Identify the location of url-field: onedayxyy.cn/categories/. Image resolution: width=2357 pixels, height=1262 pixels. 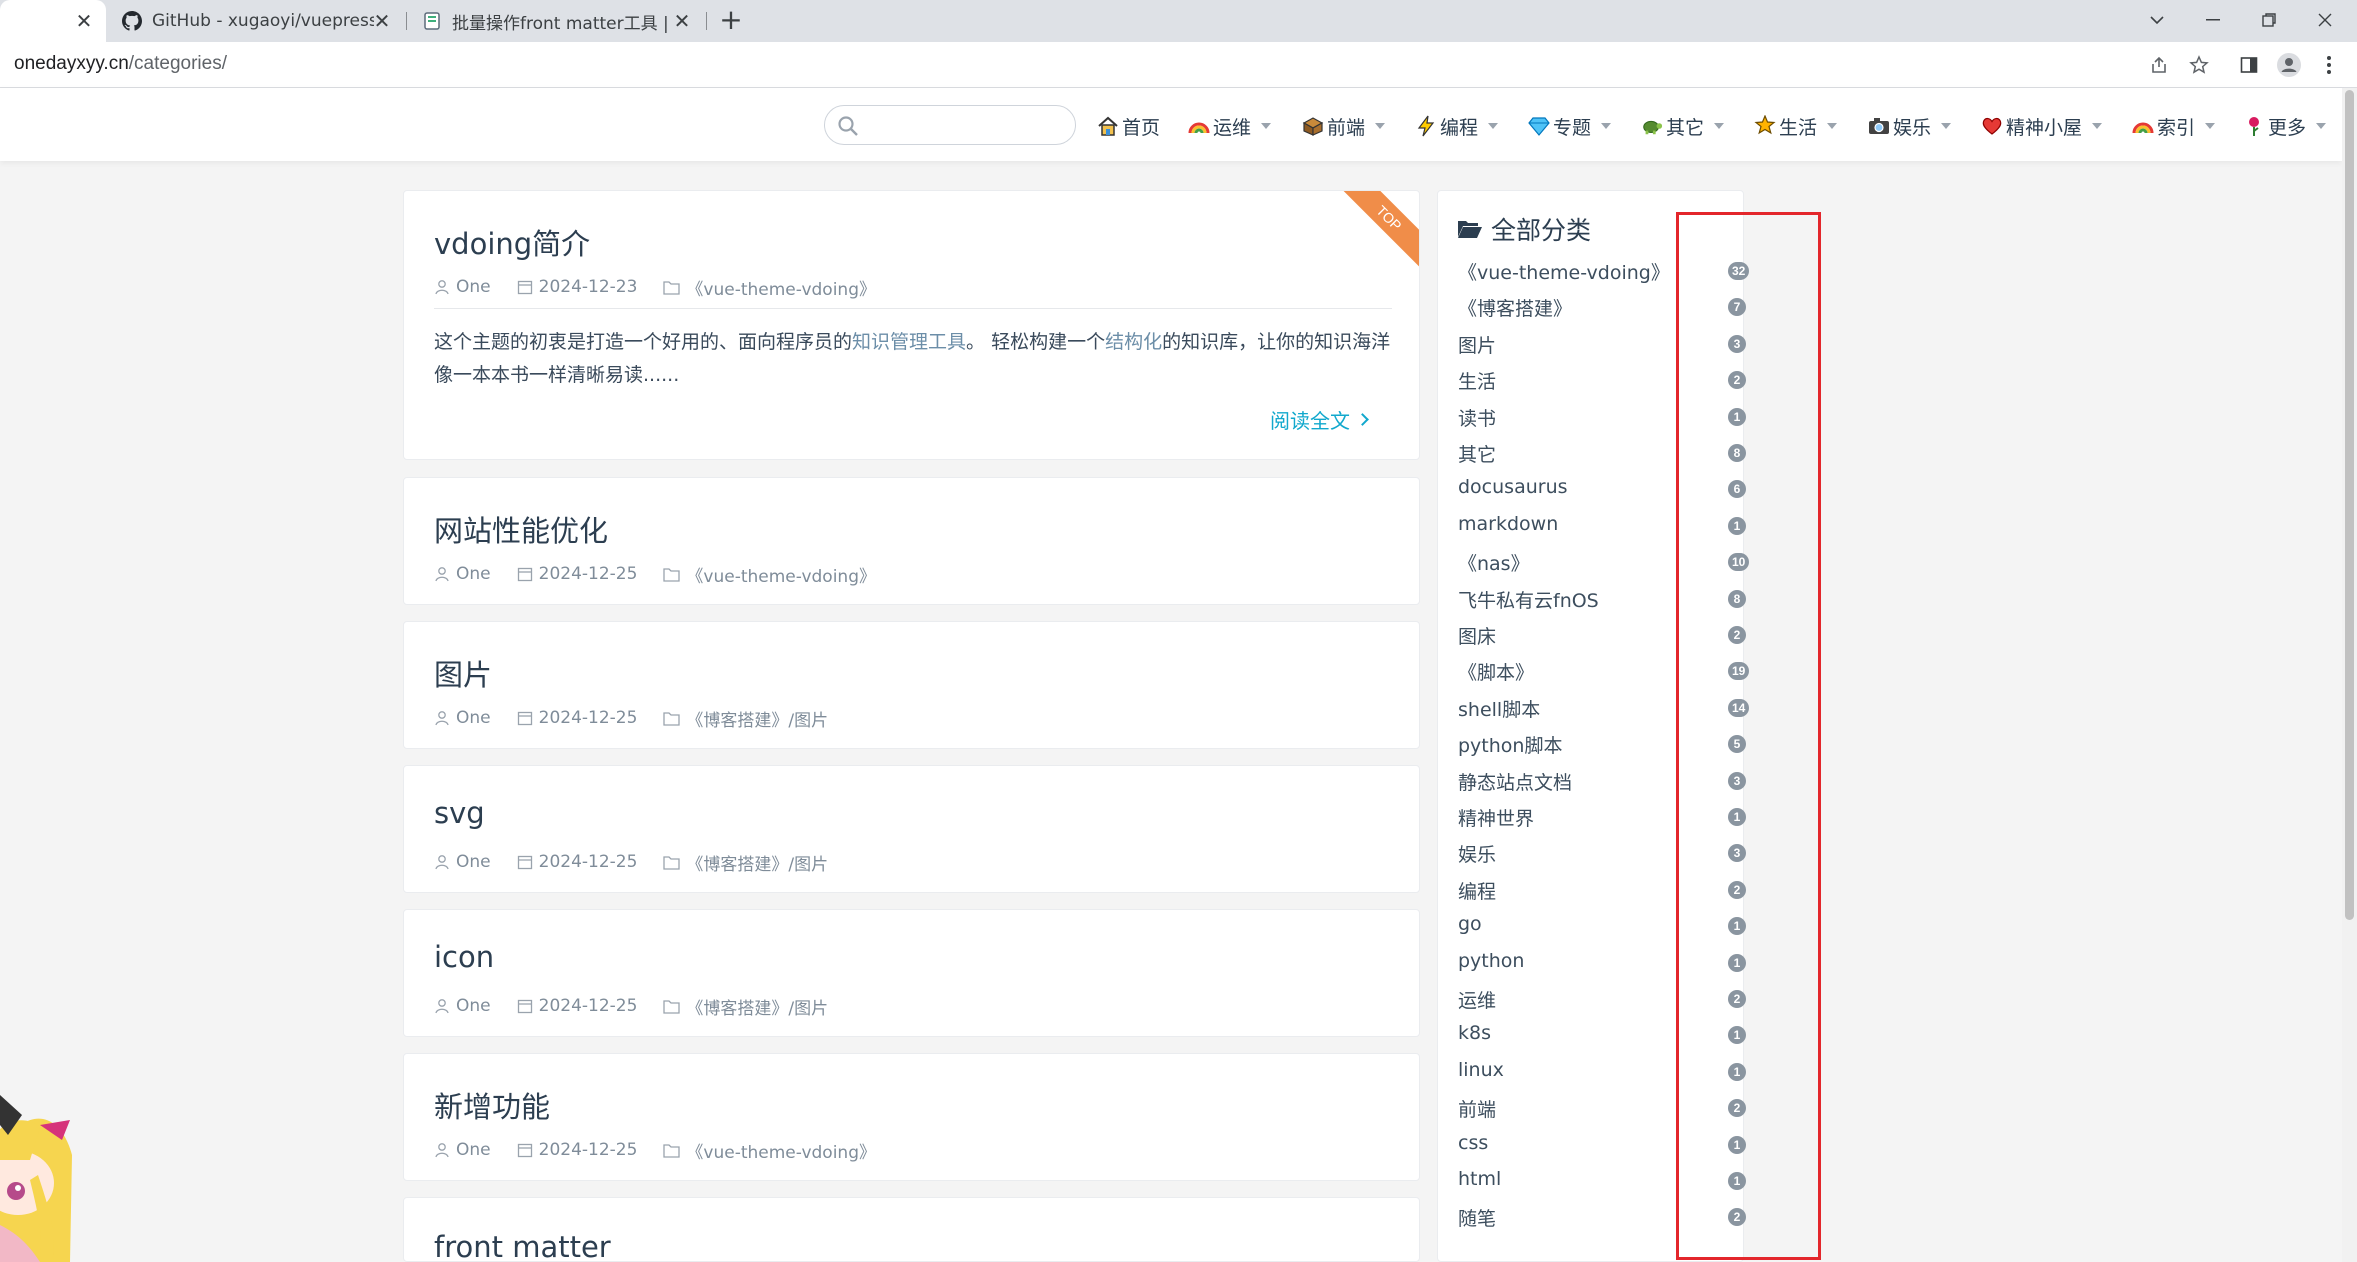
(120, 64).